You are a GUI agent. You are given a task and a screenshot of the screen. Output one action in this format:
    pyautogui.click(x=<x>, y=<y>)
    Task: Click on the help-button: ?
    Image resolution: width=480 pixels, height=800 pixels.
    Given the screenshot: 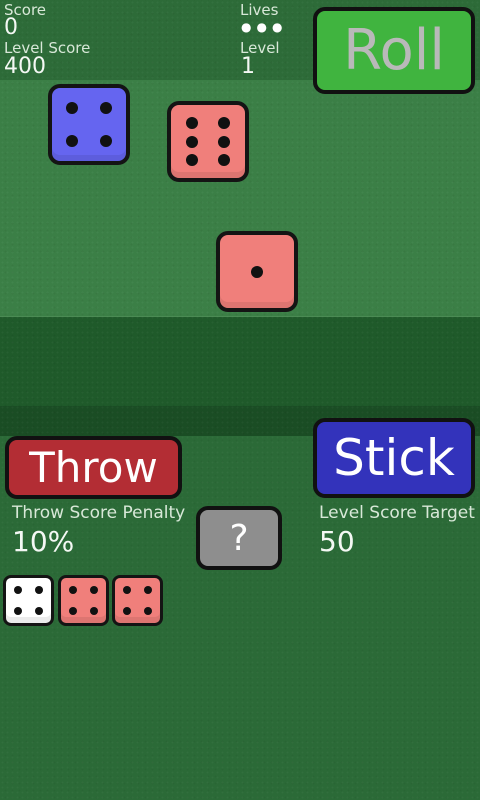 What is the action you would take?
    pyautogui.click(x=239, y=538)
    